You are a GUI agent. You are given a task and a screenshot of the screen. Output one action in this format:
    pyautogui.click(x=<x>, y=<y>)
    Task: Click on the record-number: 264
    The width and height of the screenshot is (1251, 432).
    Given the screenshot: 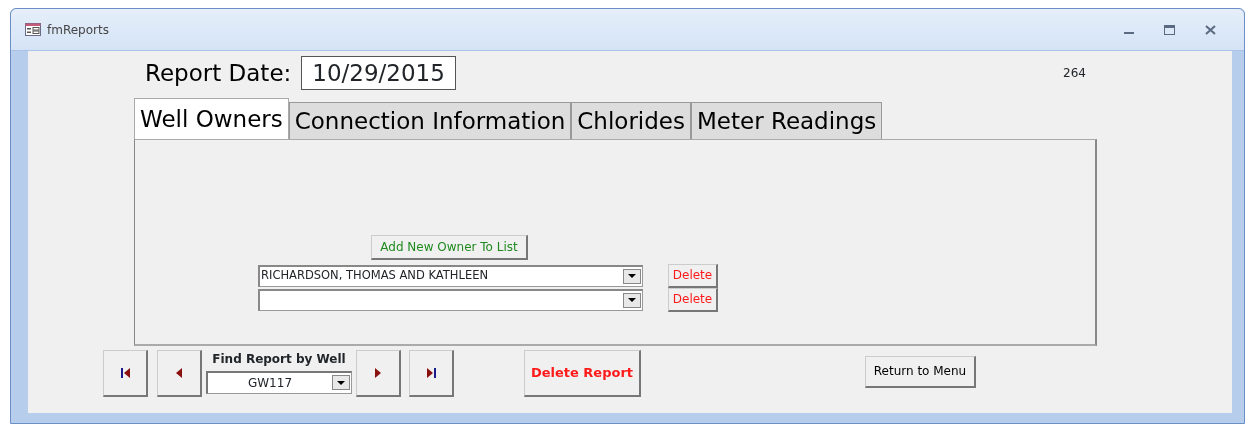 What is the action you would take?
    pyautogui.click(x=1074, y=73)
    